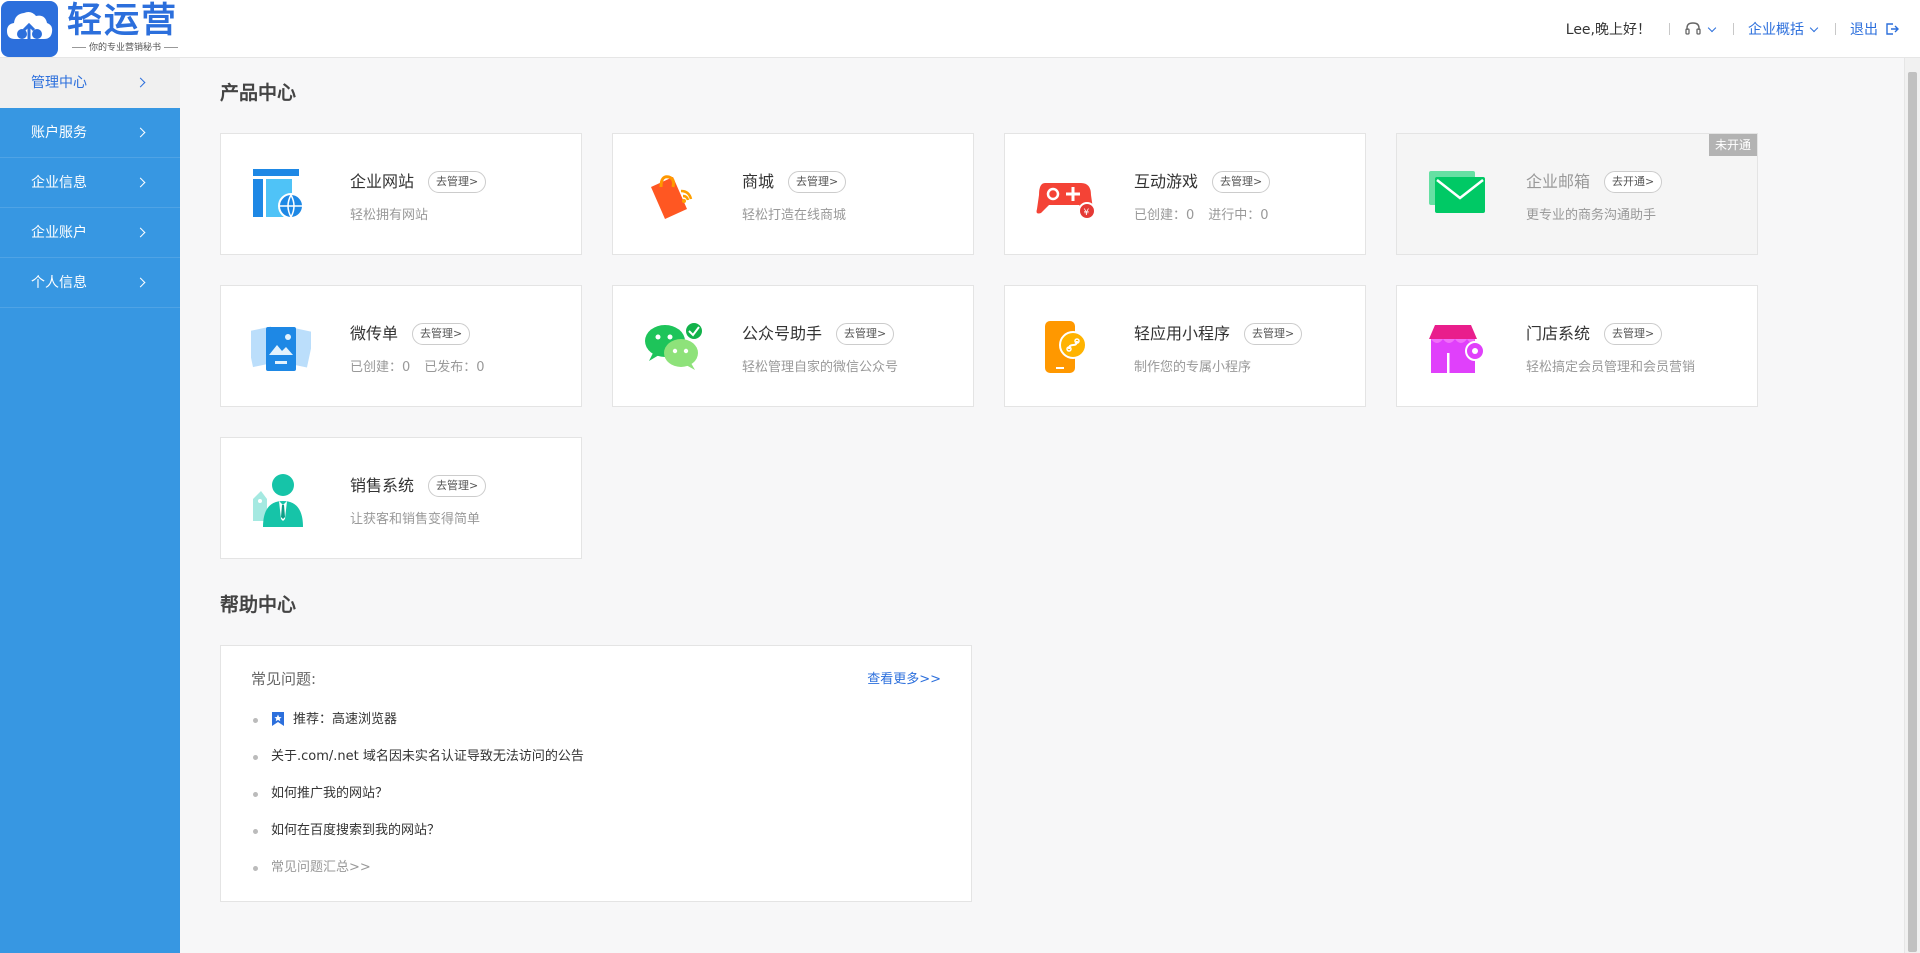 This screenshot has height=953, width=1920. What do you see at coordinates (1457, 195) in the screenshot?
I see `mail-icon` at bounding box center [1457, 195].